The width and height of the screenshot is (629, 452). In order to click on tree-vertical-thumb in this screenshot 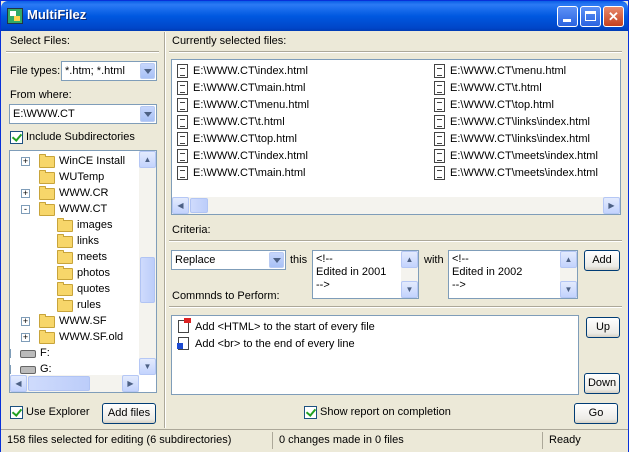, I will do `click(147, 280)`.